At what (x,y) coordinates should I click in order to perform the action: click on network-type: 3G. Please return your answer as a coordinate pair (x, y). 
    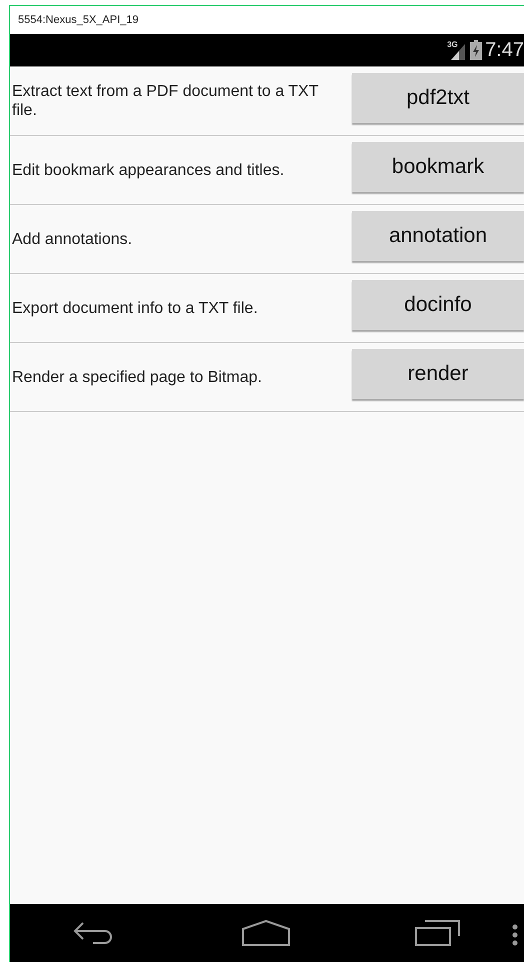
    Looking at the image, I should click on (452, 44).